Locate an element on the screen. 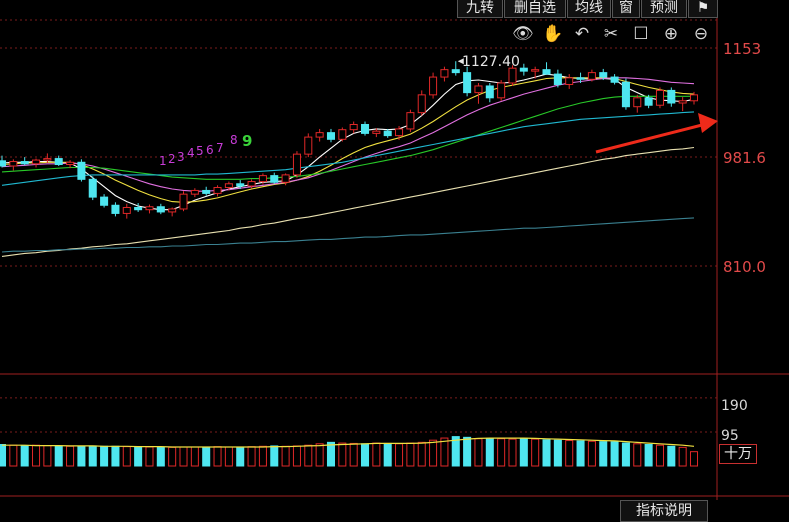  tab-forecast: 预测 is located at coordinates (664, 9).